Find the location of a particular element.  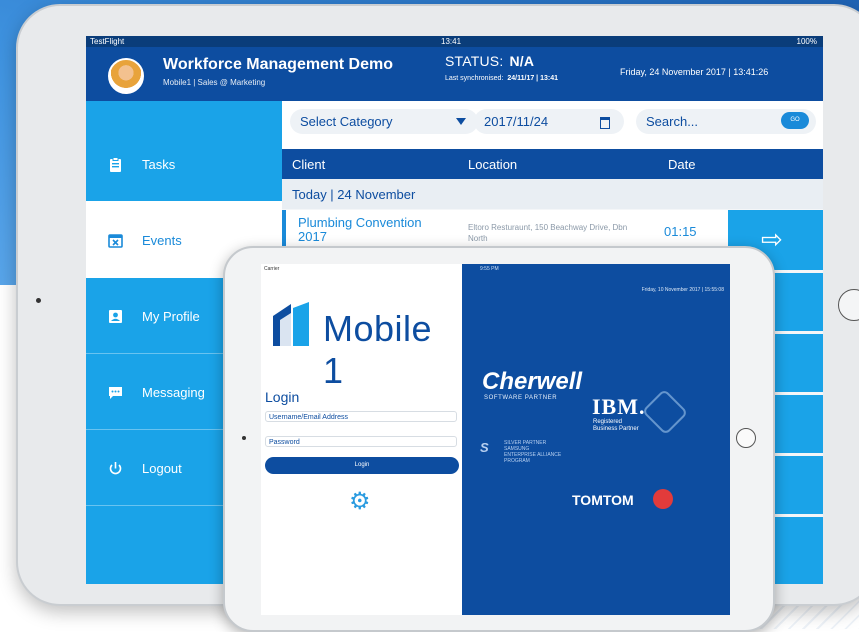

ibm-sub: Registered Business Partner is located at coordinates (616, 426).